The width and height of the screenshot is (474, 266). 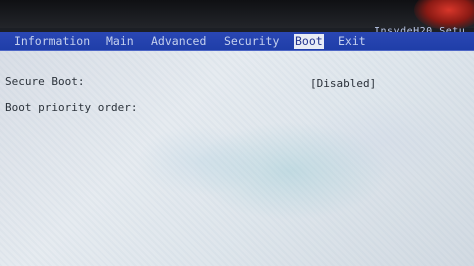 What do you see at coordinates (309, 41) in the screenshot?
I see `tab-boot: Boot` at bounding box center [309, 41].